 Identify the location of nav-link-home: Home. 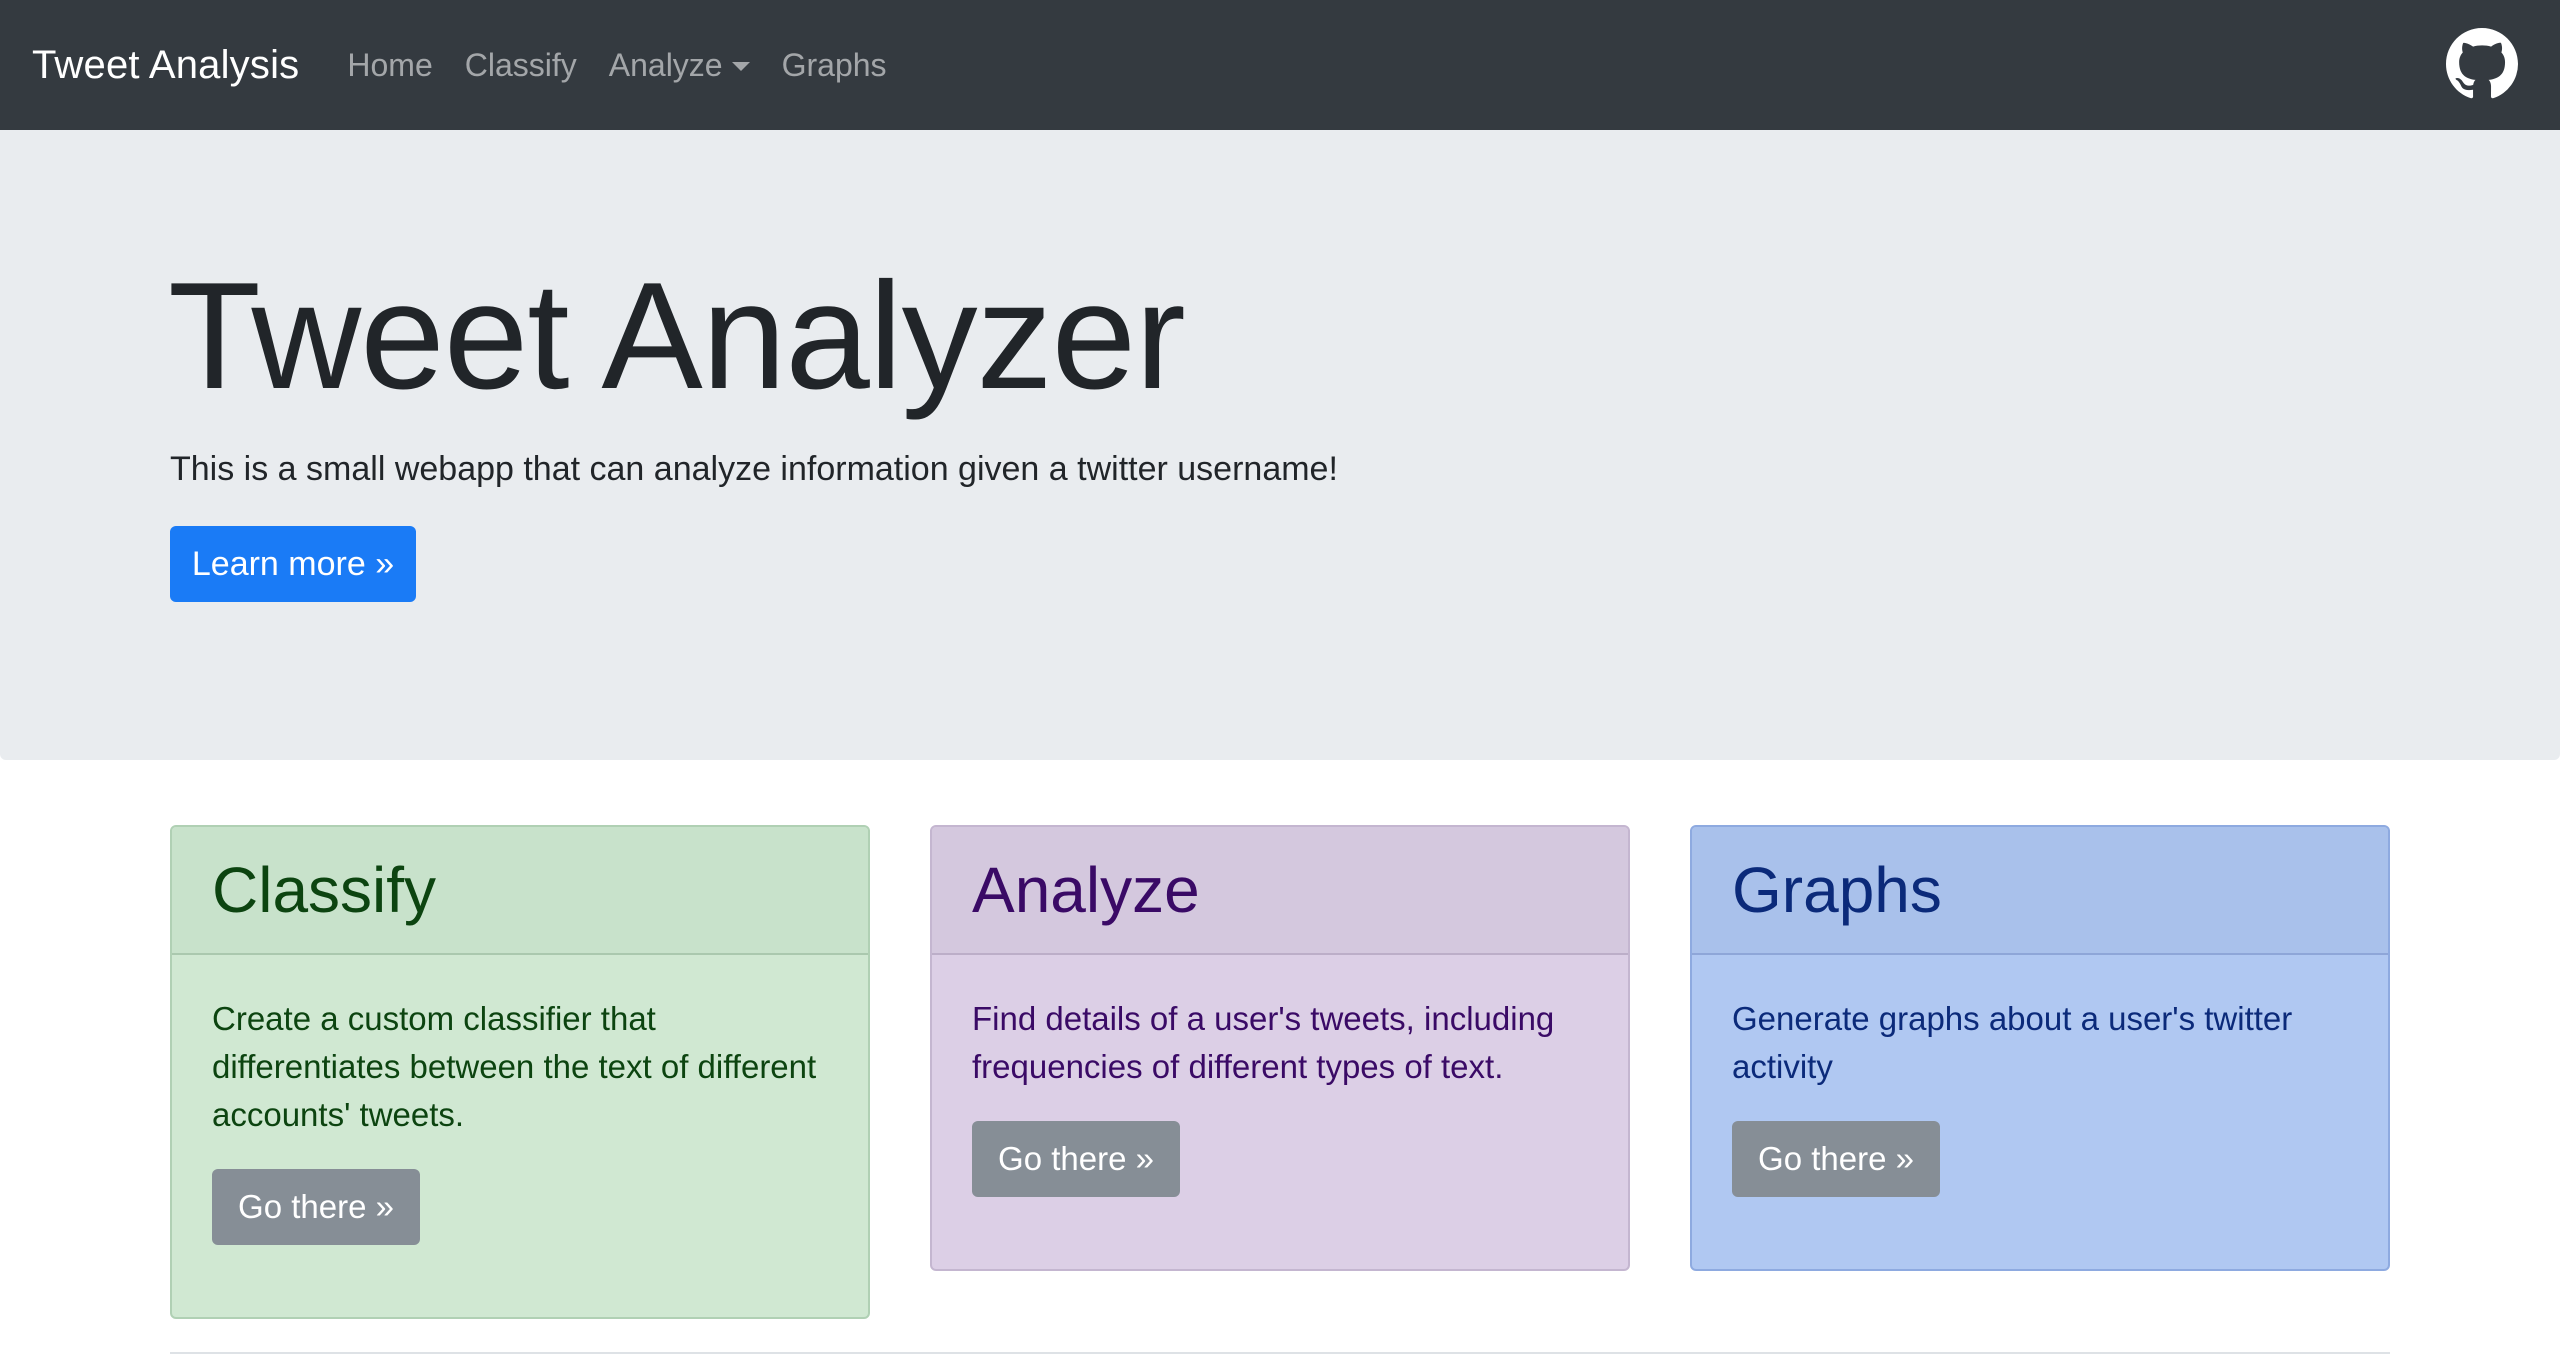
(389, 65).